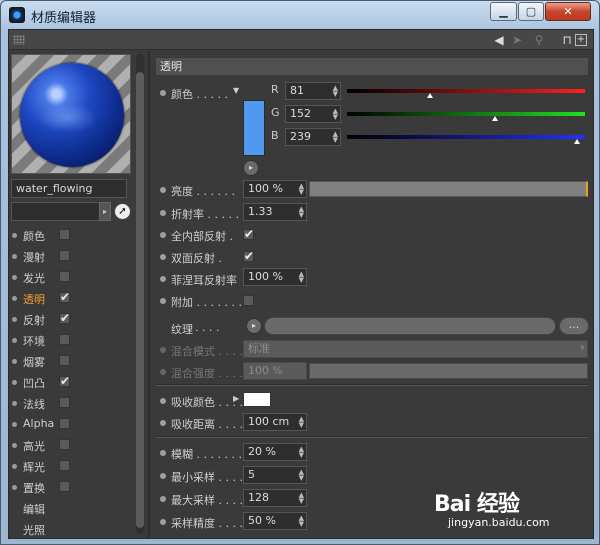 Image resolution: width=600 pixels, height=545 pixels. Describe the element at coordinates (71, 424) in the screenshot. I see `channel-item: Alpha` at that location.